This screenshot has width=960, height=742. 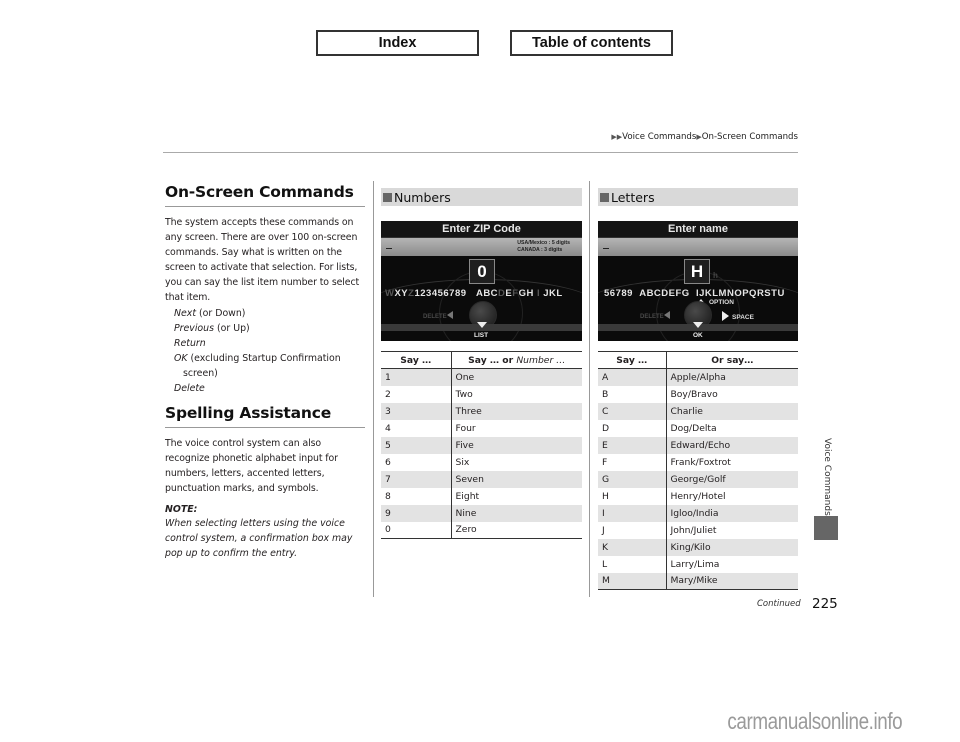 What do you see at coordinates (416, 445) in the screenshot?
I see `say-cell: 5` at bounding box center [416, 445].